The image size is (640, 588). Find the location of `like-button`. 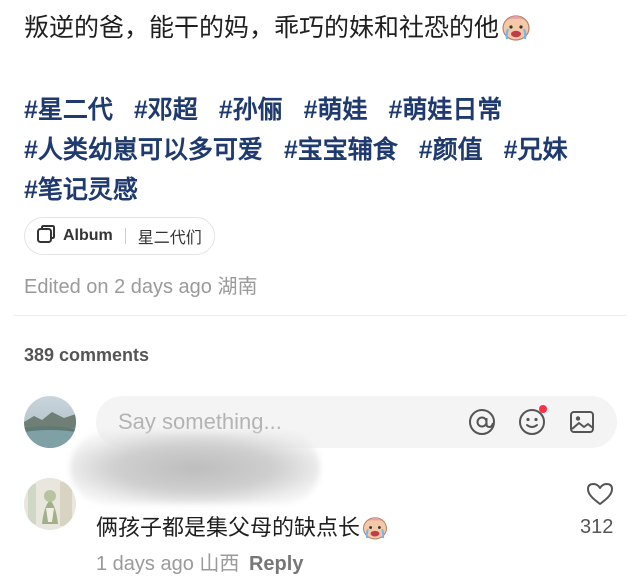

like-button is located at coordinates (600, 496).